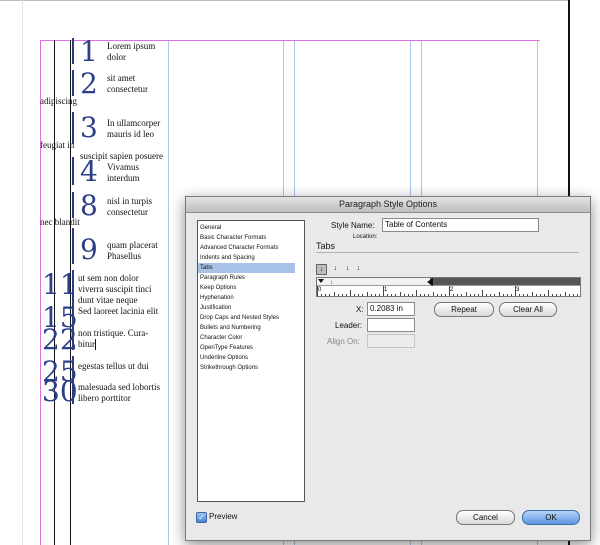  What do you see at coordinates (246, 268) in the screenshot?
I see `category-item-tabs: Tabs` at bounding box center [246, 268].